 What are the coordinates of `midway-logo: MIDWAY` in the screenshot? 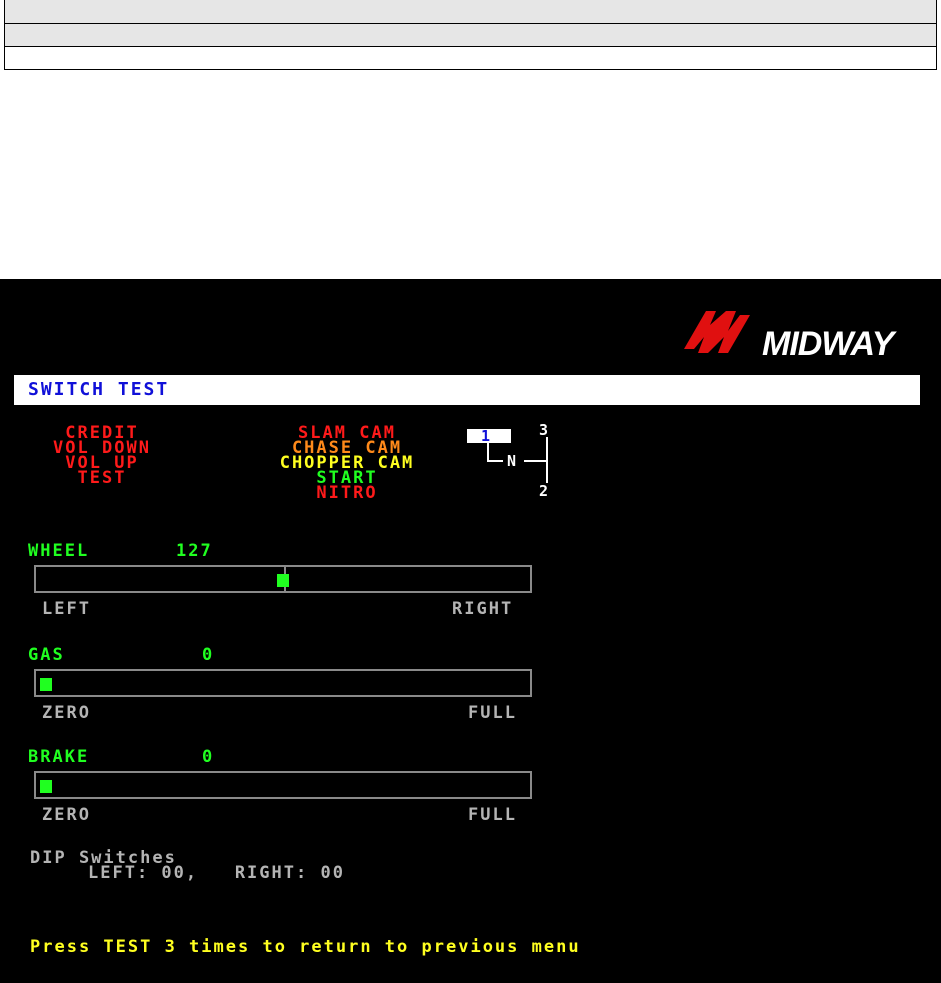 It's located at (791, 332).